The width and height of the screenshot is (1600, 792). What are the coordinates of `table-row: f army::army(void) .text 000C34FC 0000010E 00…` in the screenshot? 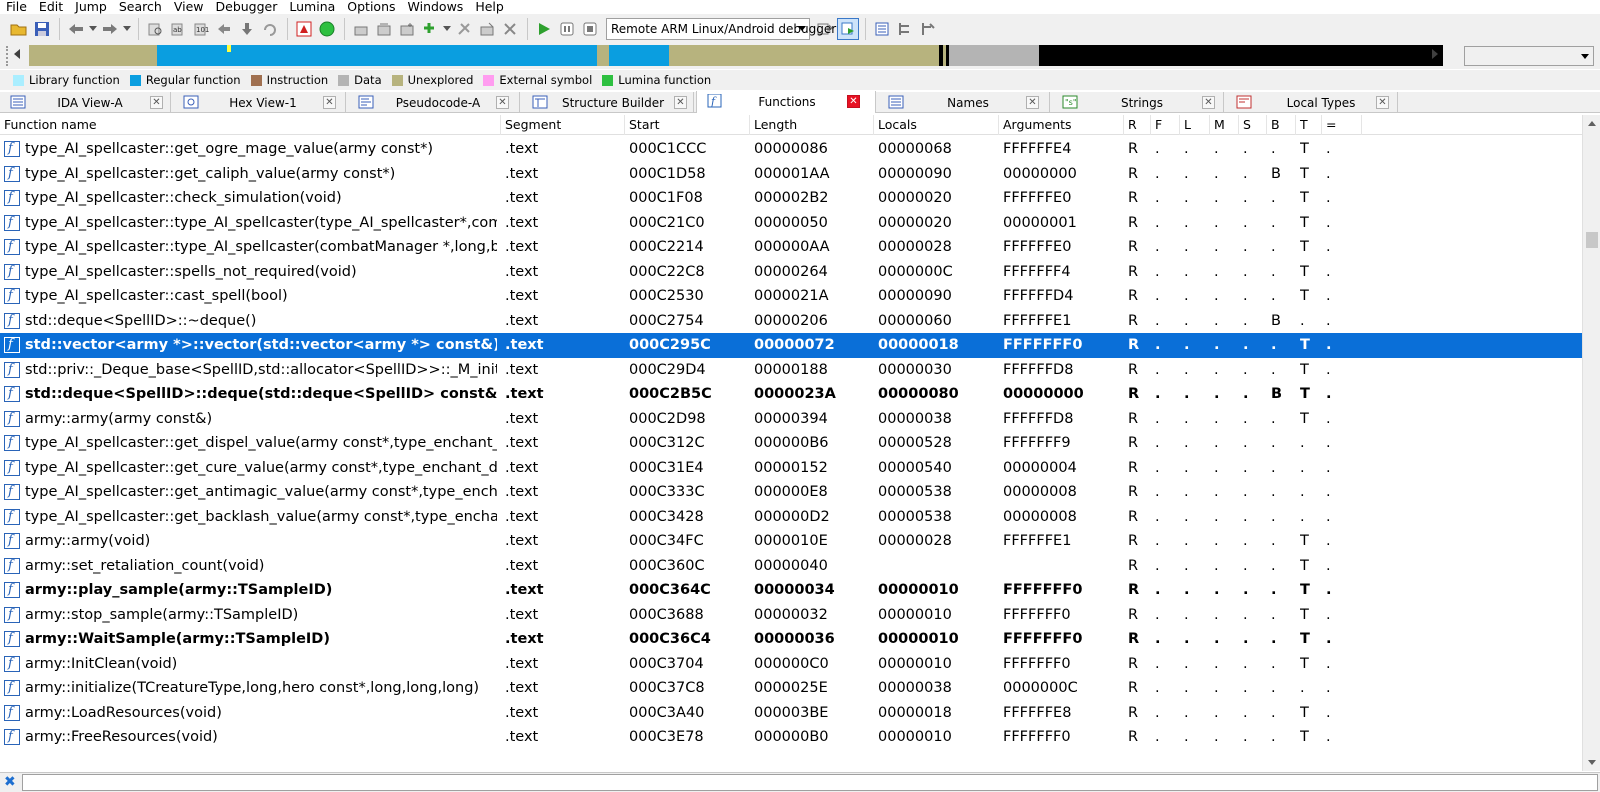 It's located at (791, 541).